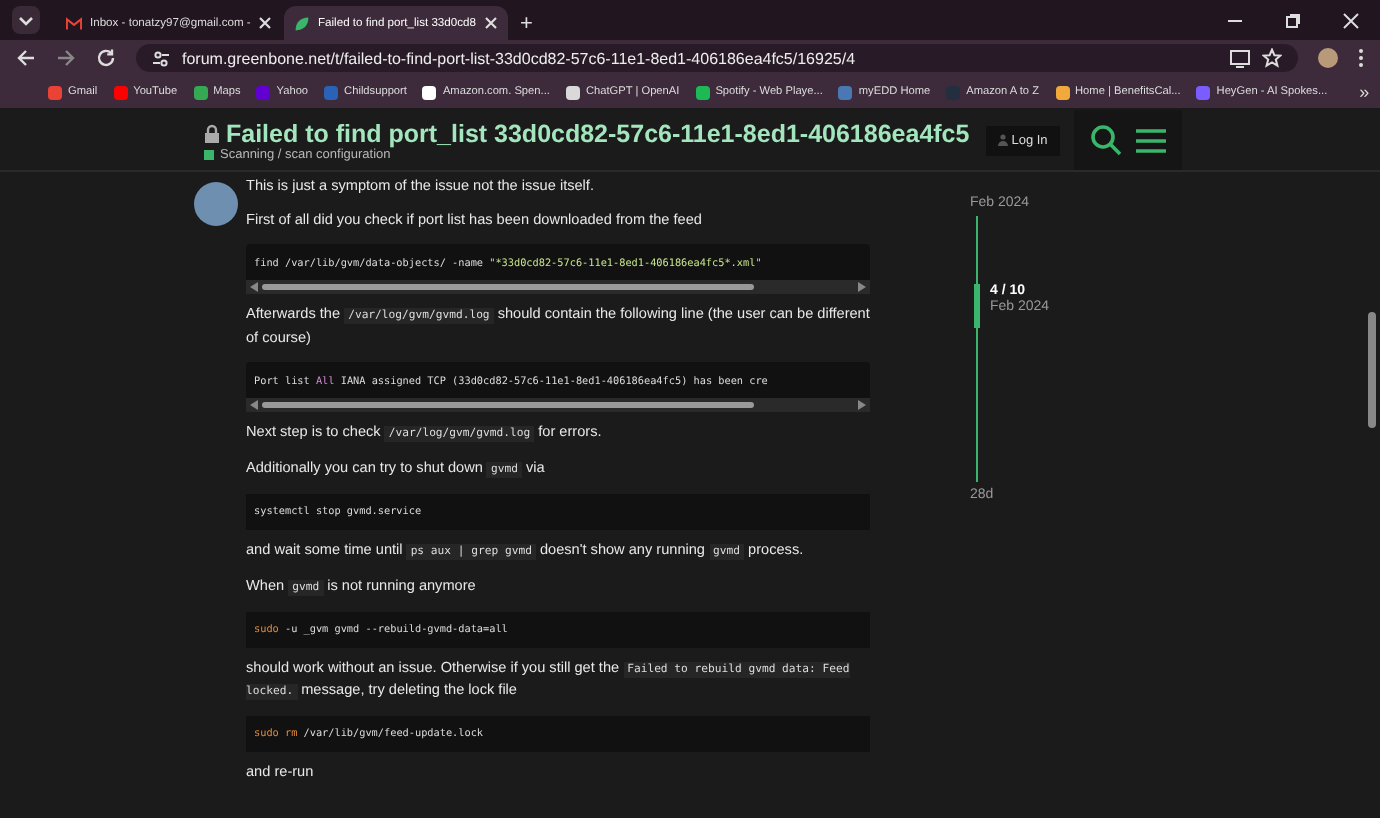  I want to click on horizontal-scrollbar, so click(558, 287).